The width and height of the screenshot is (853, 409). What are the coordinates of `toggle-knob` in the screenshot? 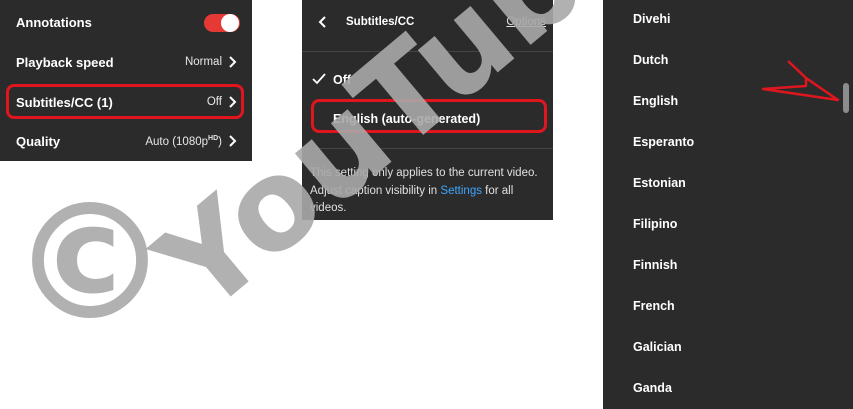 It's located at (230, 23).